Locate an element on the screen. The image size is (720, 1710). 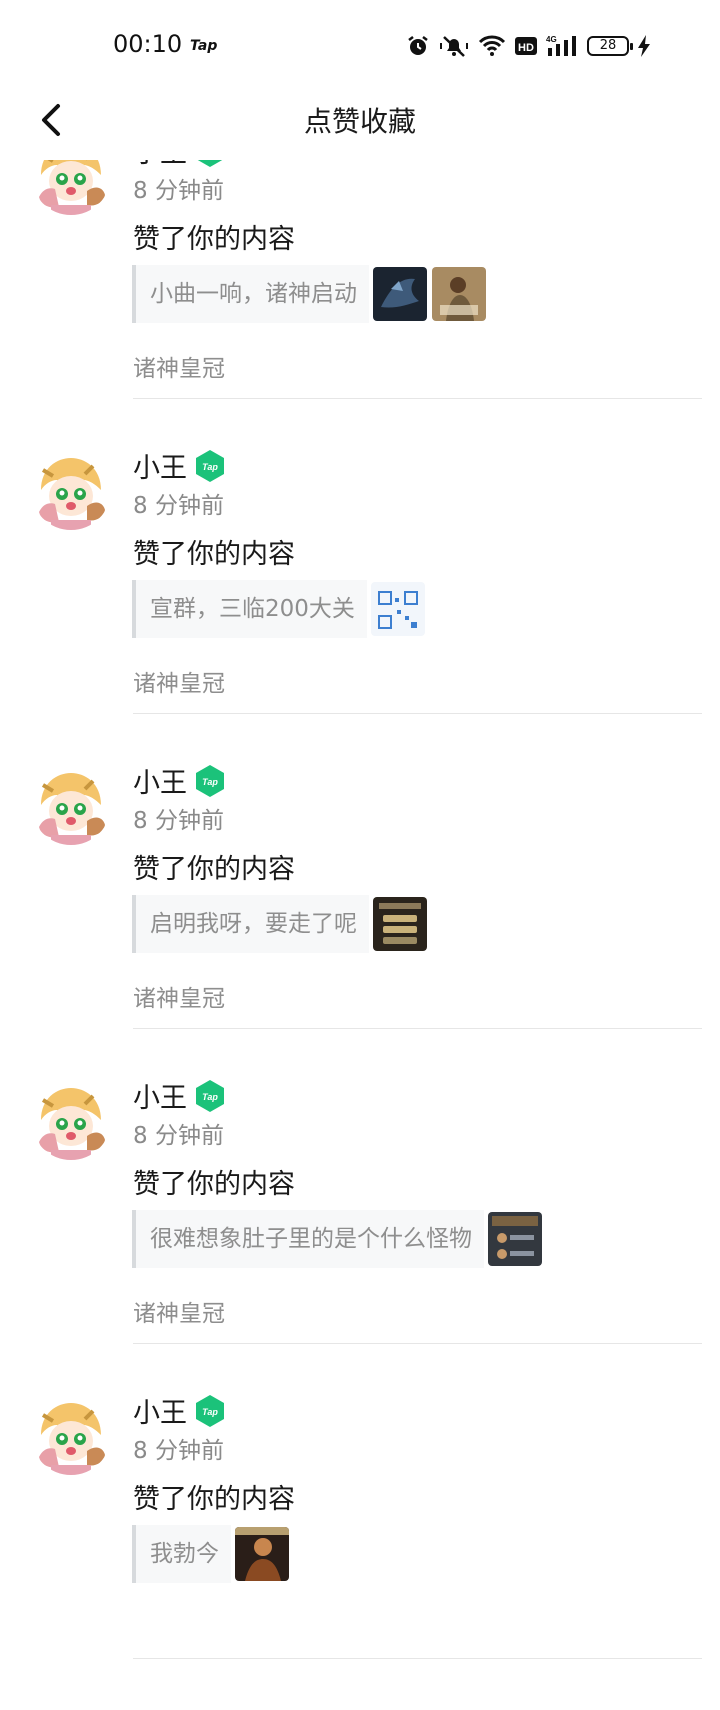
thumbnail-game-screen is located at coordinates (515, 1239).